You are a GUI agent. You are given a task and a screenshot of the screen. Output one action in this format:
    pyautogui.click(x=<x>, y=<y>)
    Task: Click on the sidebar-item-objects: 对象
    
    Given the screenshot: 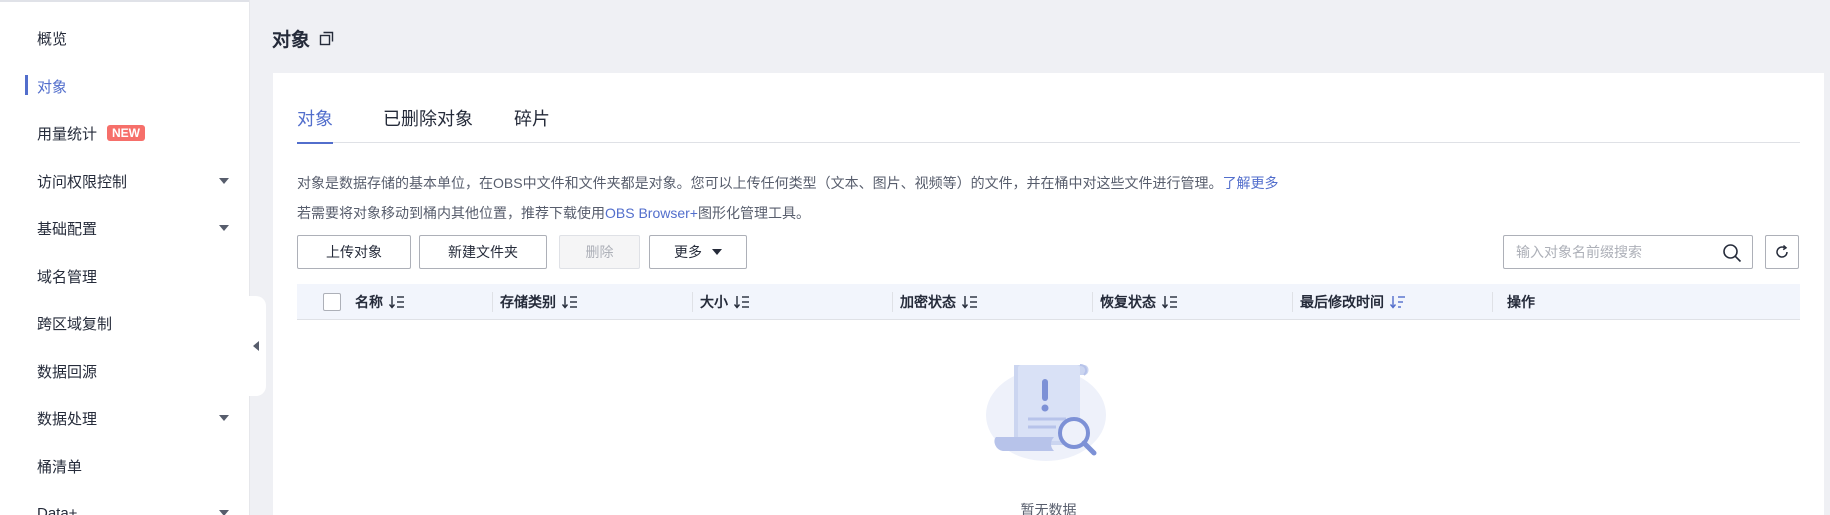 What is the action you would take?
    pyautogui.click(x=125, y=86)
    